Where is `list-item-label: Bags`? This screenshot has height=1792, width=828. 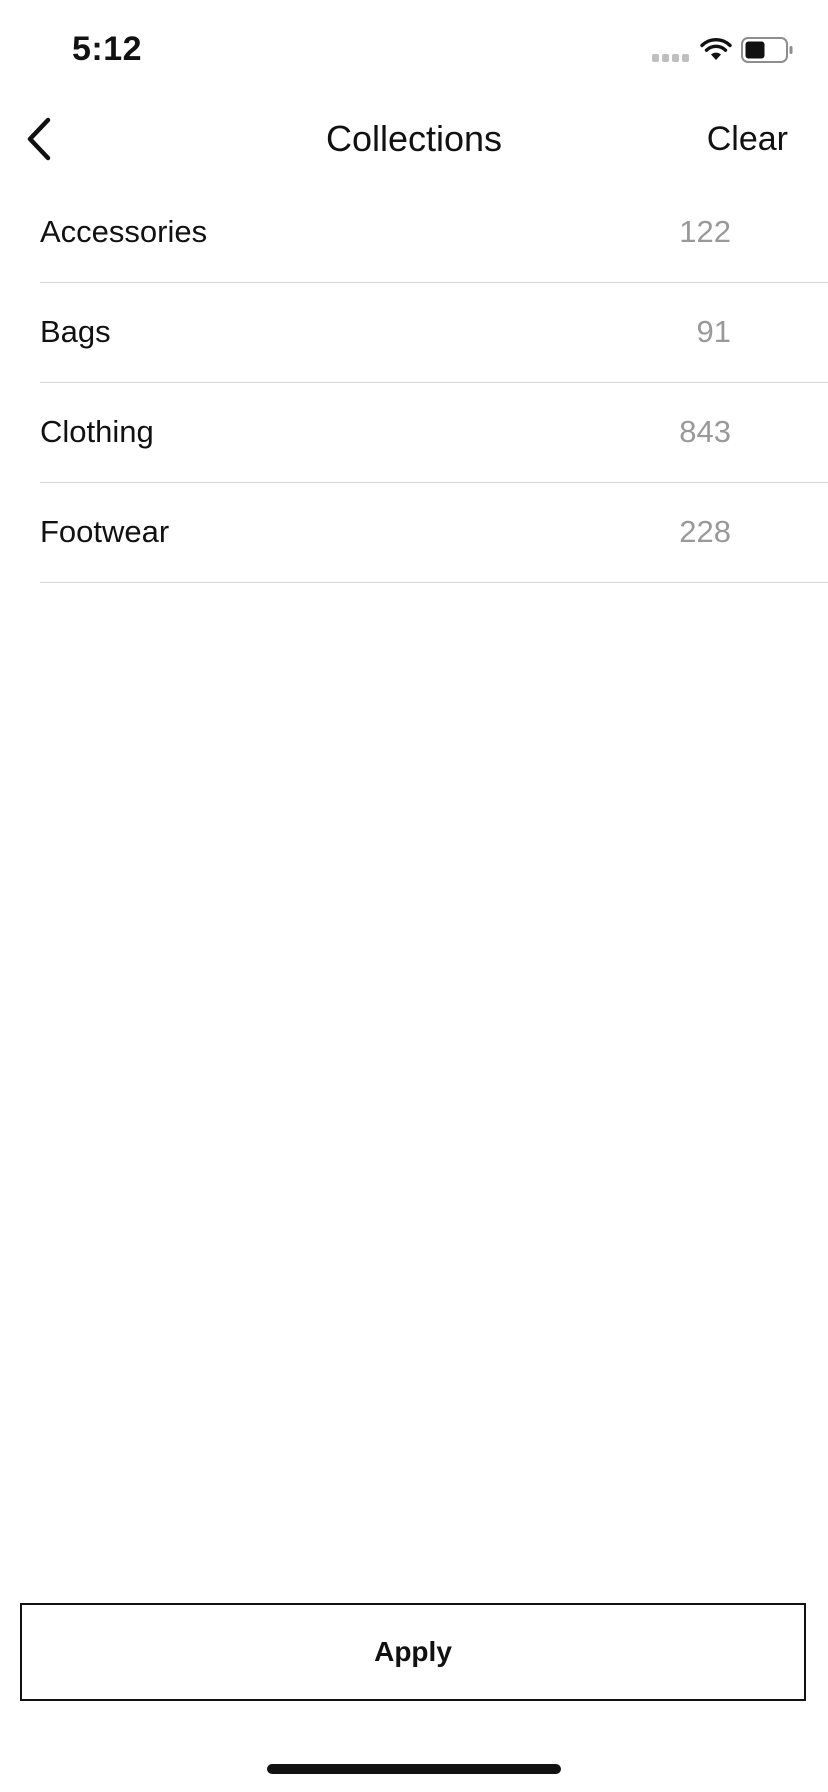 list-item-label: Bags is located at coordinates (75, 331).